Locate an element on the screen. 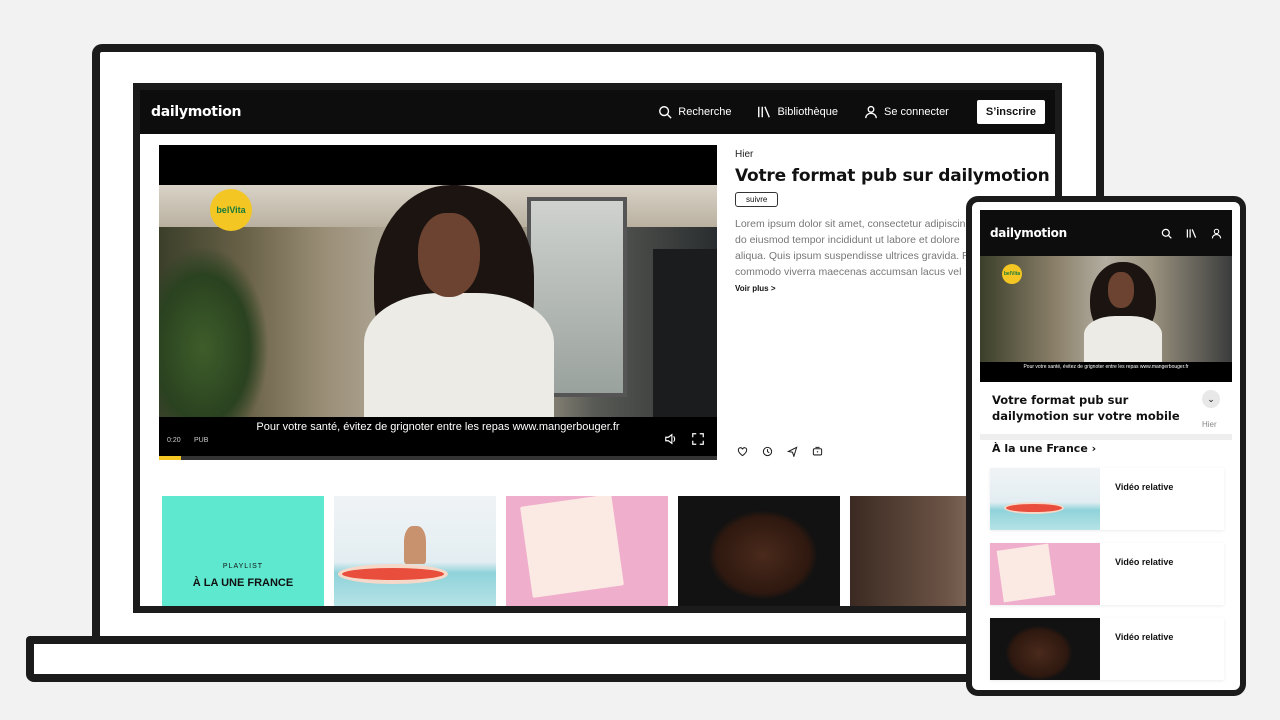 The image size is (1280, 720). video-date: Hier is located at coordinates (744, 154).